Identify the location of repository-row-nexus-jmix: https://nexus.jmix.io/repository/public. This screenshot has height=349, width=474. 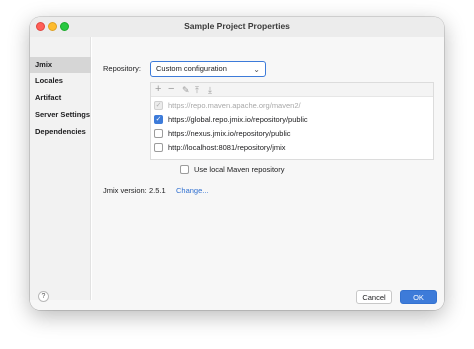
(292, 134).